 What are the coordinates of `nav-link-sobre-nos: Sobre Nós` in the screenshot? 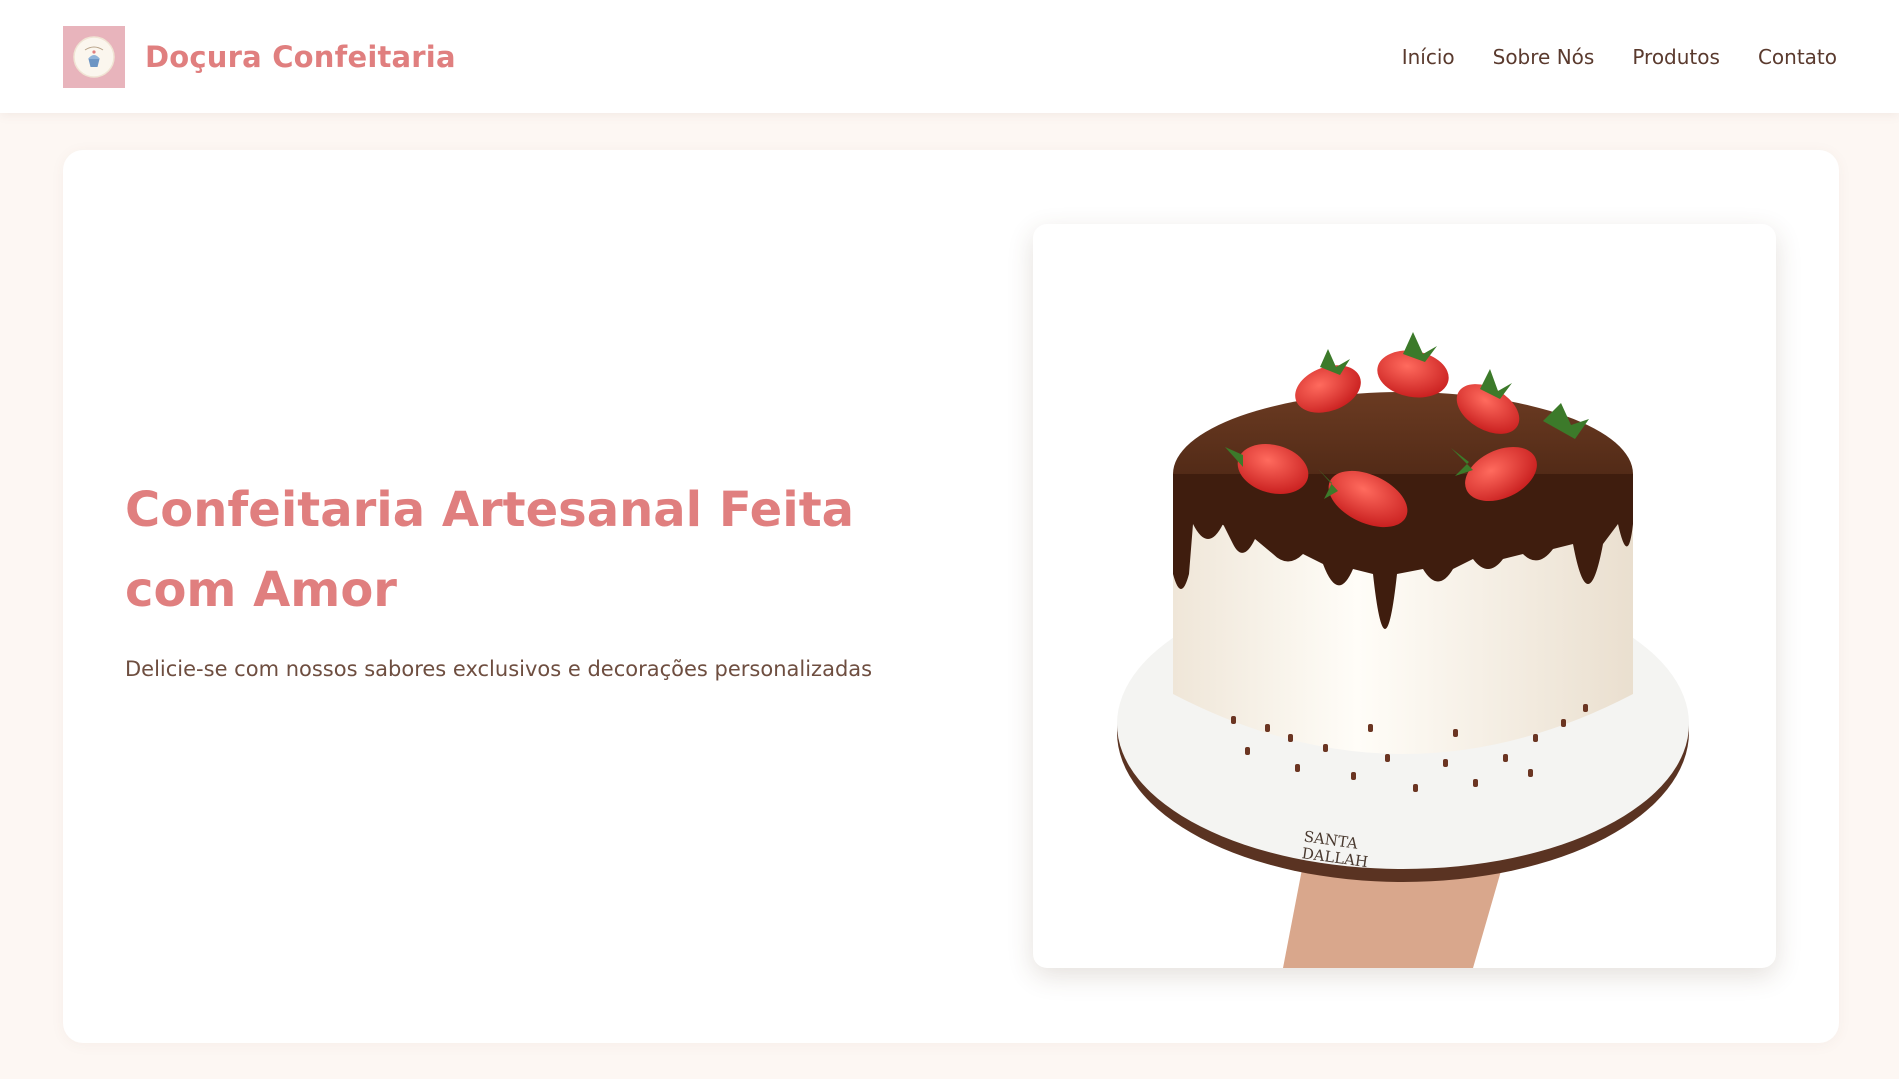 It's located at (1544, 57).